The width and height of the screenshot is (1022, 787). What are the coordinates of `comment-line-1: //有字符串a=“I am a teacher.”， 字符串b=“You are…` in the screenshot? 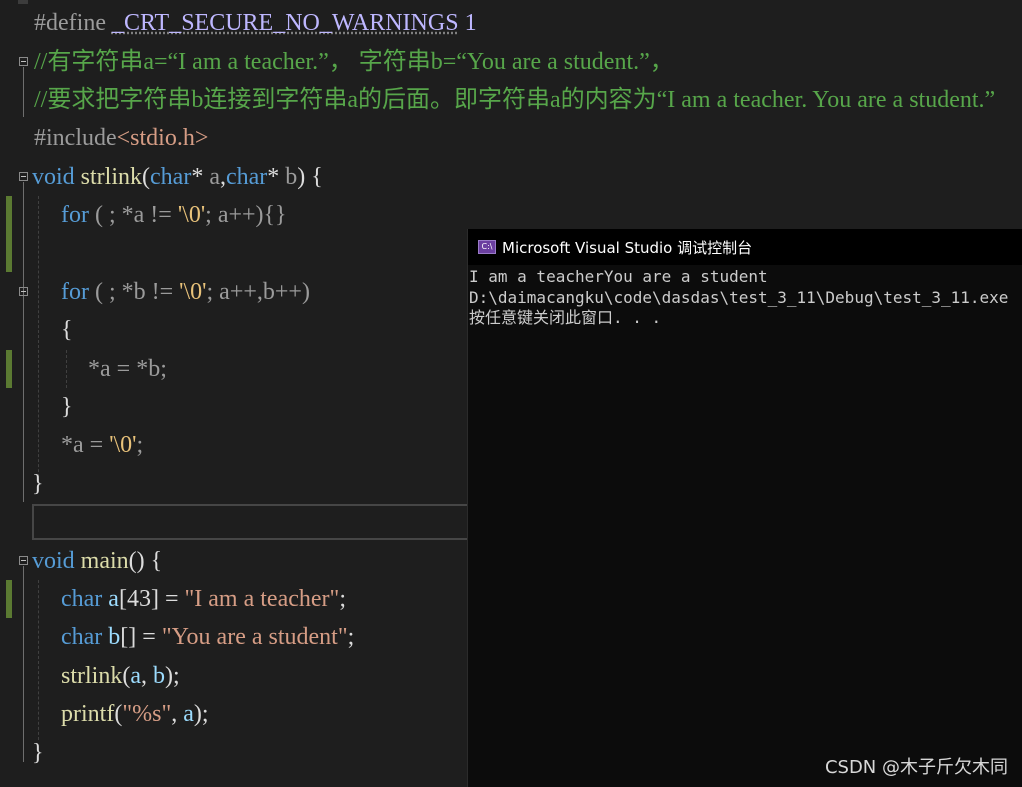 It's located at (354, 62).